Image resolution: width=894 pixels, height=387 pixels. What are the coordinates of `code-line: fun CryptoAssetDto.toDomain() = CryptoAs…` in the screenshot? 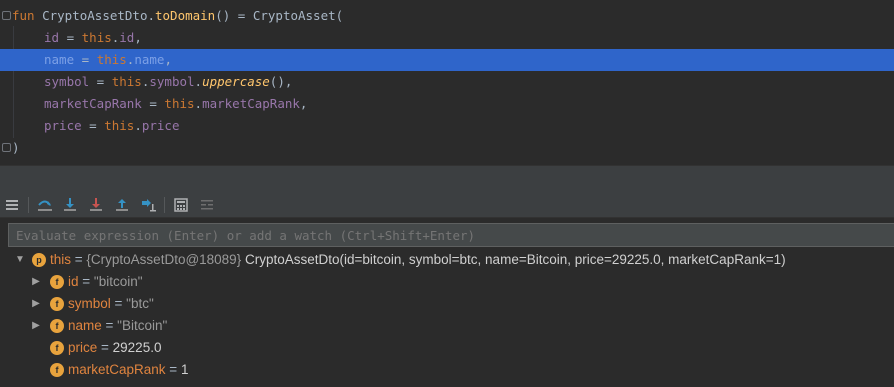 It's located at (447, 16).